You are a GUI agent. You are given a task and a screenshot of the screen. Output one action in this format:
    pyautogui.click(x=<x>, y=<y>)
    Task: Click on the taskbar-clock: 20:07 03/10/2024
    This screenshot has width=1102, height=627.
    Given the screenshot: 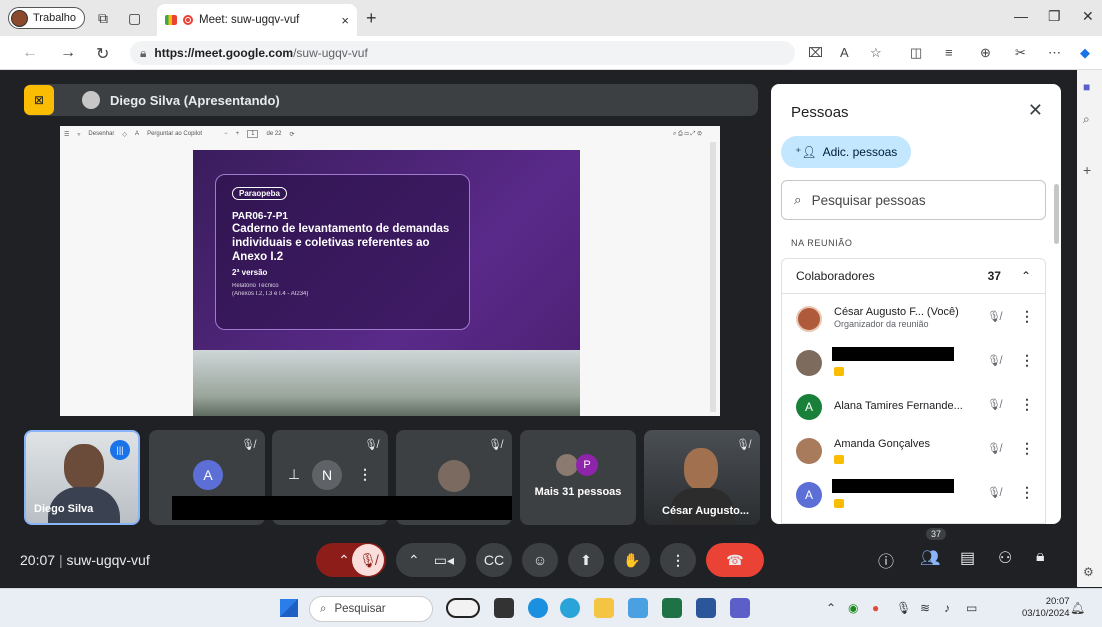 What is the action you would take?
    pyautogui.click(x=1046, y=608)
    